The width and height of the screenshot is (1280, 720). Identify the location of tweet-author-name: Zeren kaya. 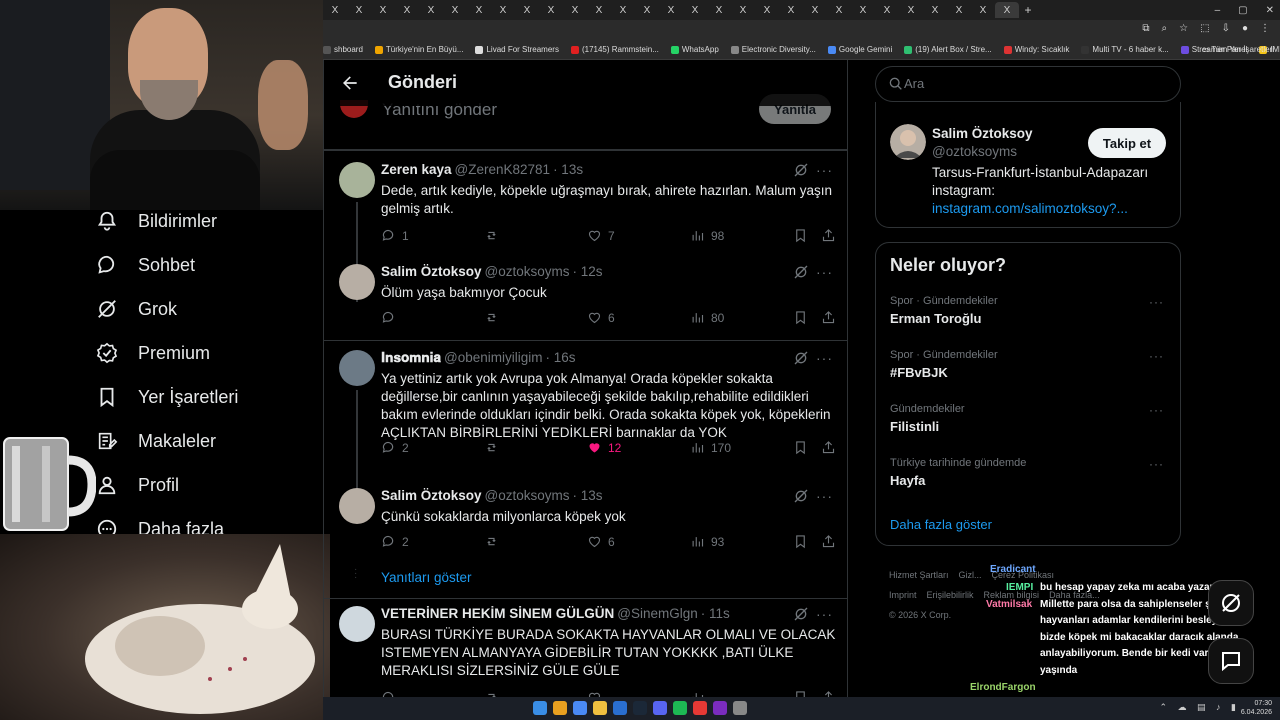
(416, 169).